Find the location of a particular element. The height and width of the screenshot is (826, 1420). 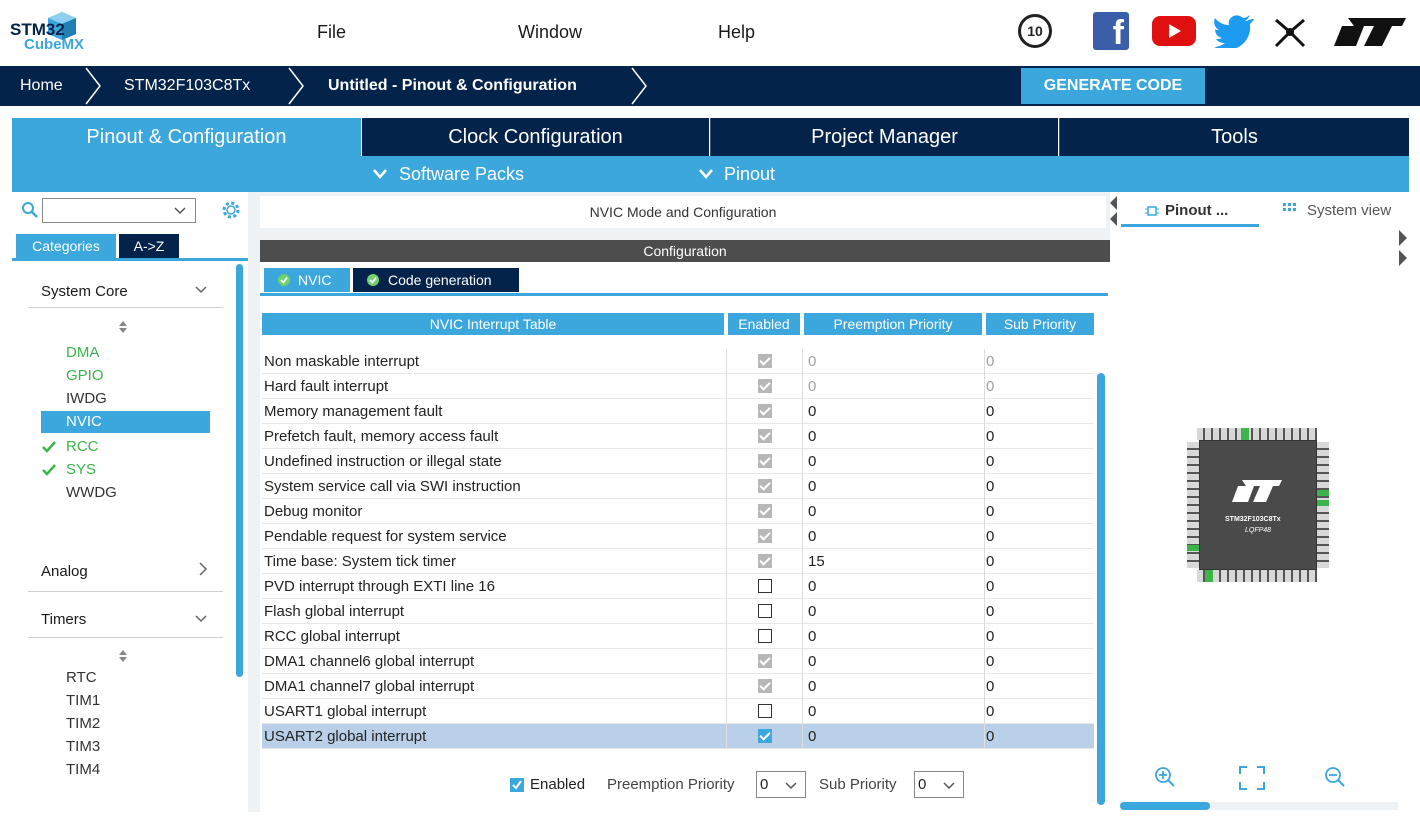

table-row: RCC global interrupt 0 0 is located at coordinates (678, 636).